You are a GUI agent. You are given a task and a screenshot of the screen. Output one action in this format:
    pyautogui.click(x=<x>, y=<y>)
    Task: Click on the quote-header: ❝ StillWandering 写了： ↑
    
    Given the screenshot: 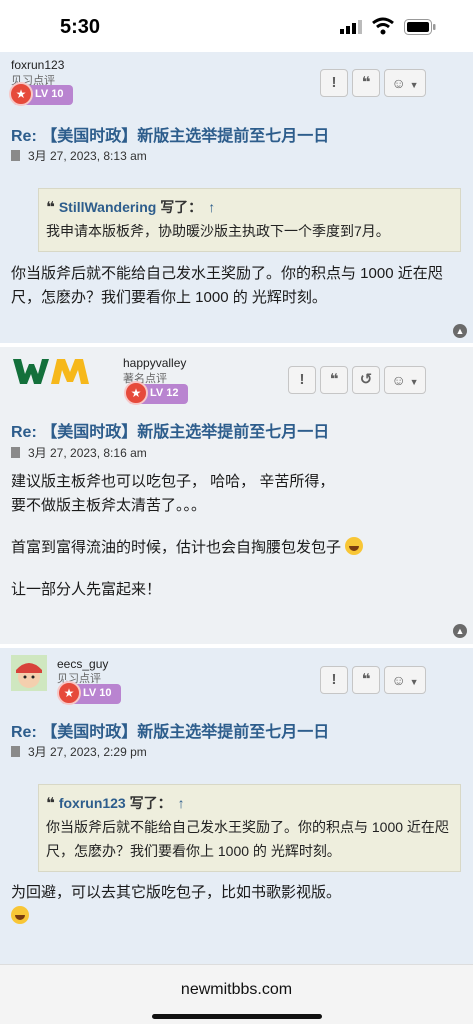 What is the action you would take?
    pyautogui.click(x=131, y=207)
    